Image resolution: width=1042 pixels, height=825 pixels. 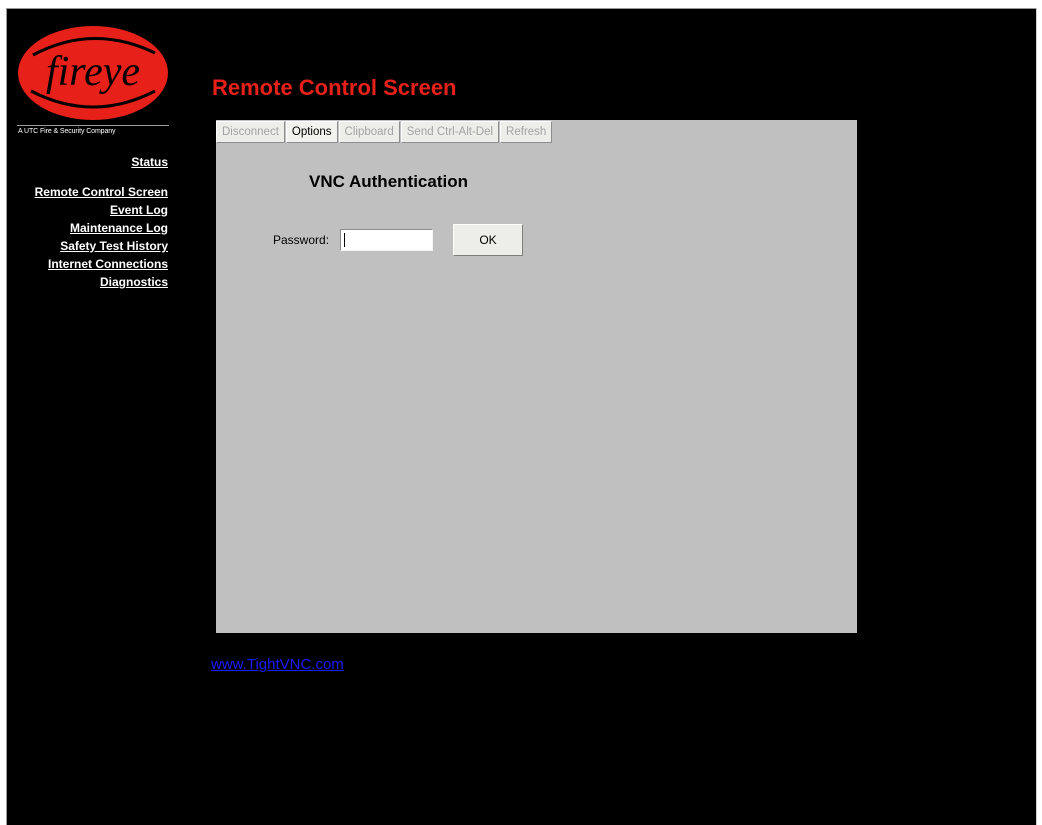 I want to click on nav-link-safety-test-history: Safety Test History, so click(x=92, y=246).